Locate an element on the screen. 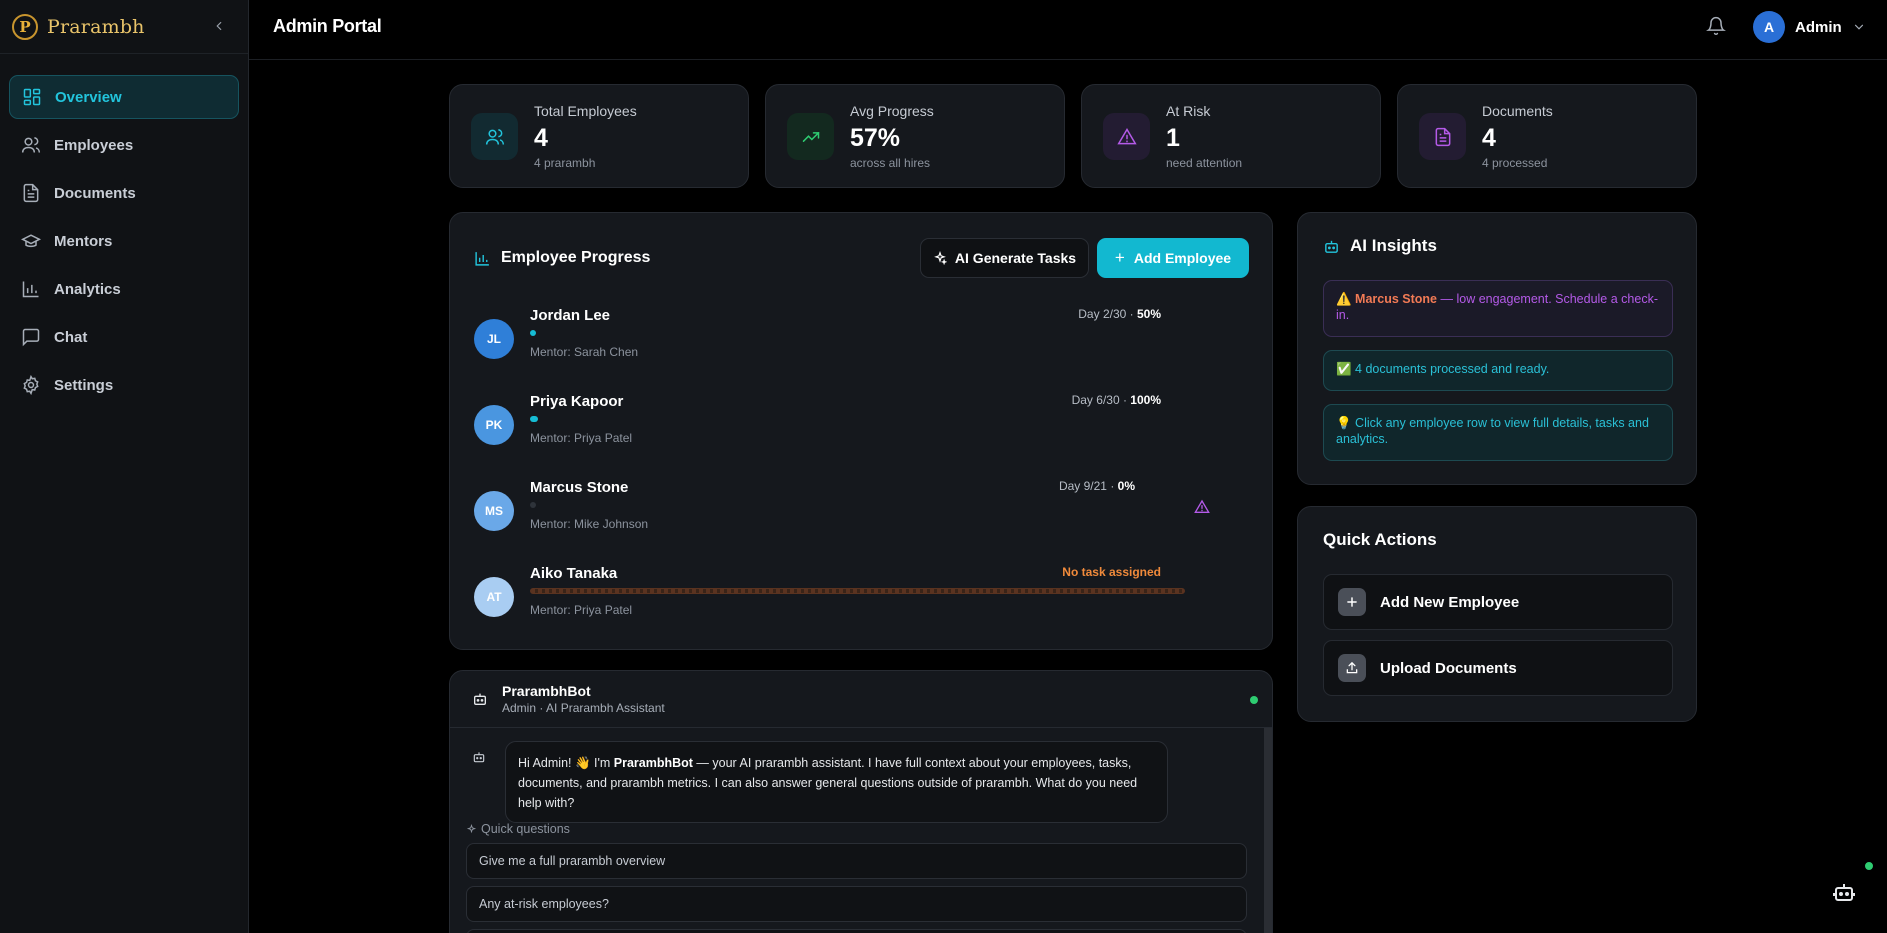 The image size is (1887, 933). bot-icon is located at coordinates (480, 699).